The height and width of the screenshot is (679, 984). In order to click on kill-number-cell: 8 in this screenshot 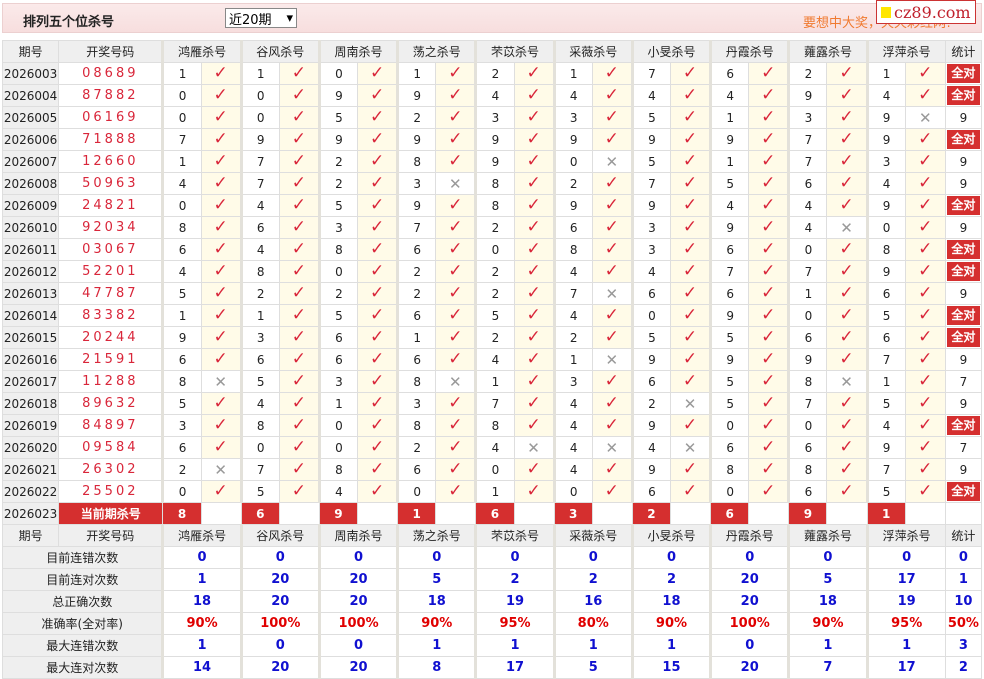, I will do `click(181, 227)`.